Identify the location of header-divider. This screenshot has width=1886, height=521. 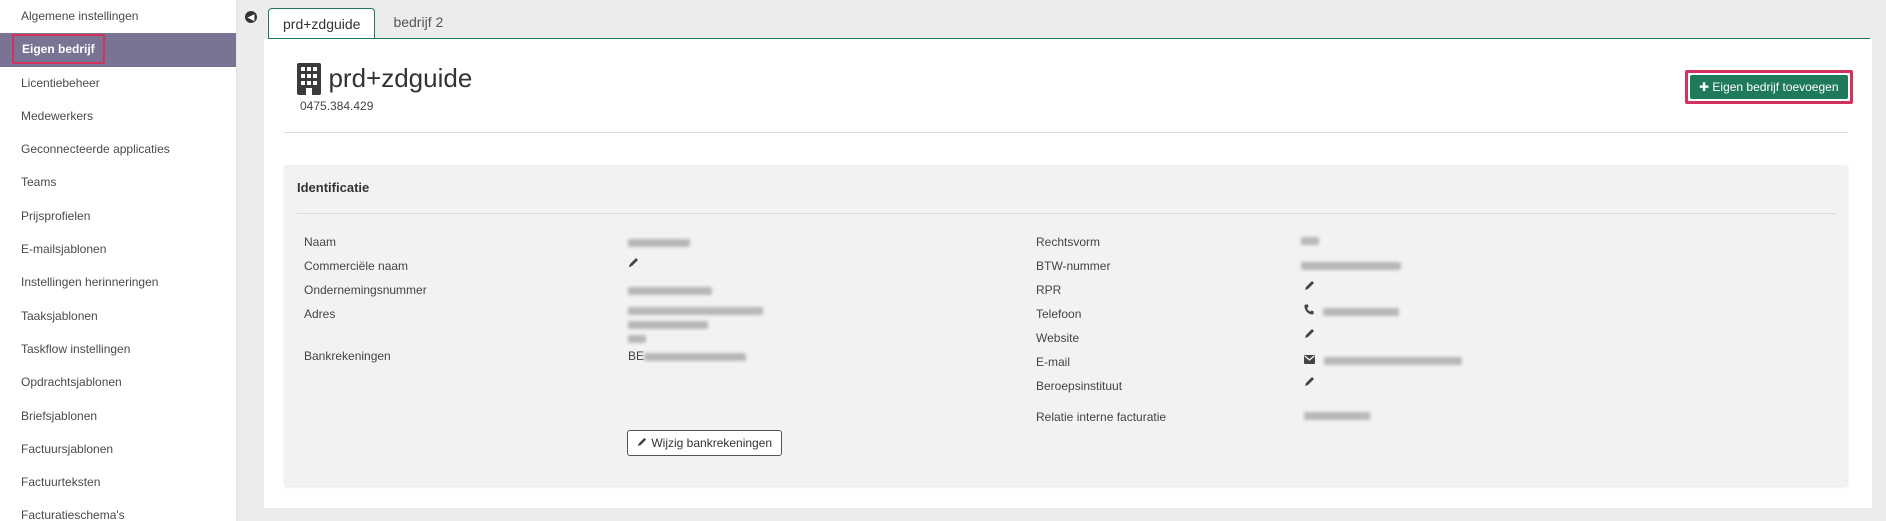
(1066, 132).